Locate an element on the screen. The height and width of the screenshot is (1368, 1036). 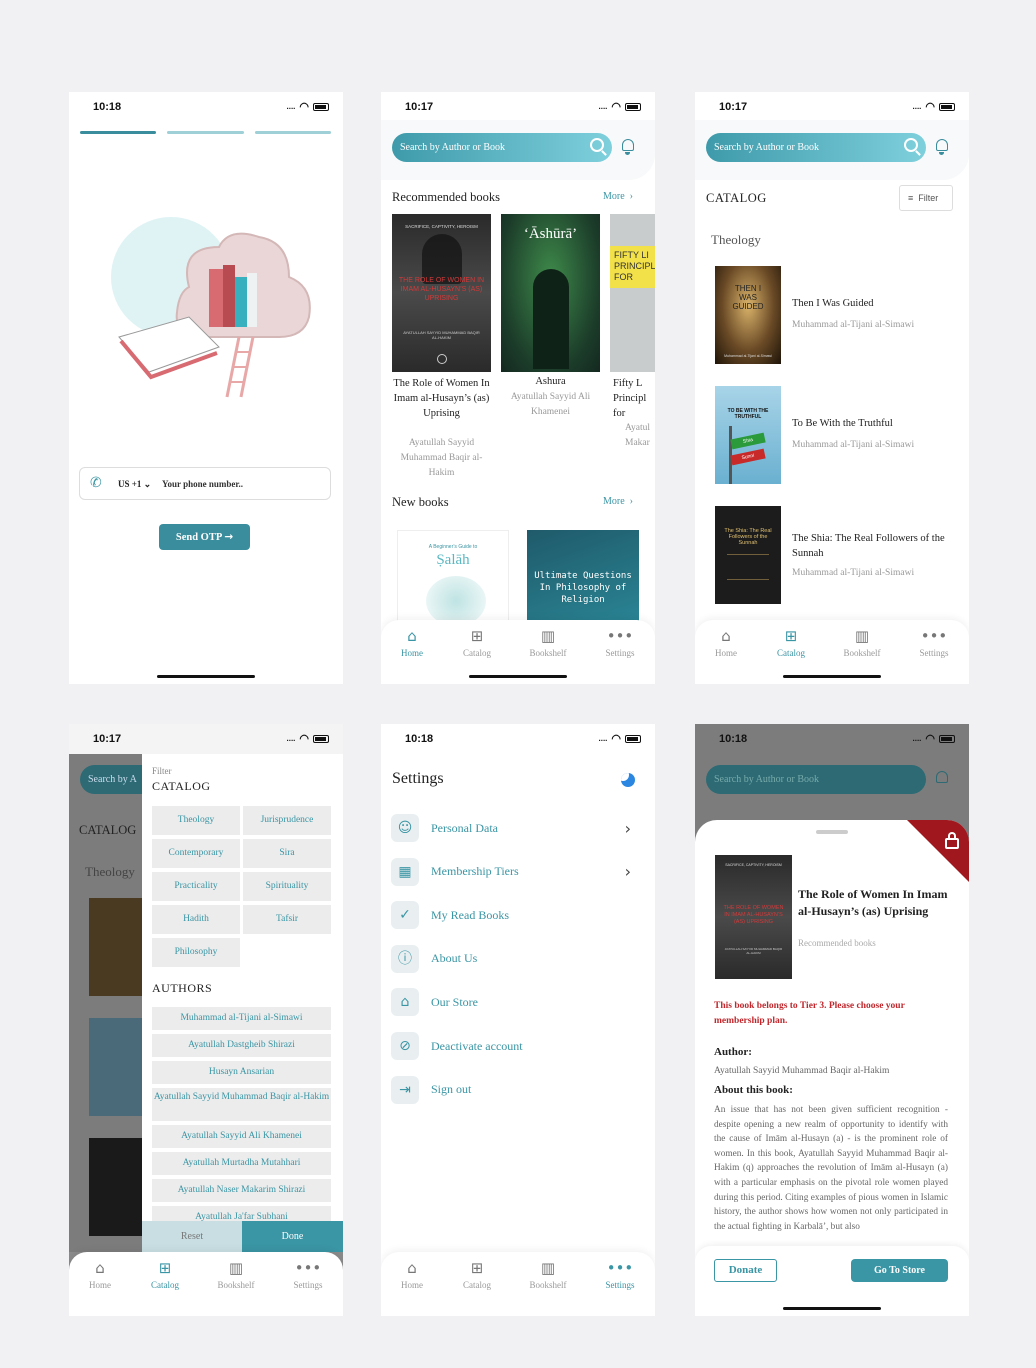
author-chip: Muhammad al-Tijani al-Simawi is located at coordinates (241, 1018).